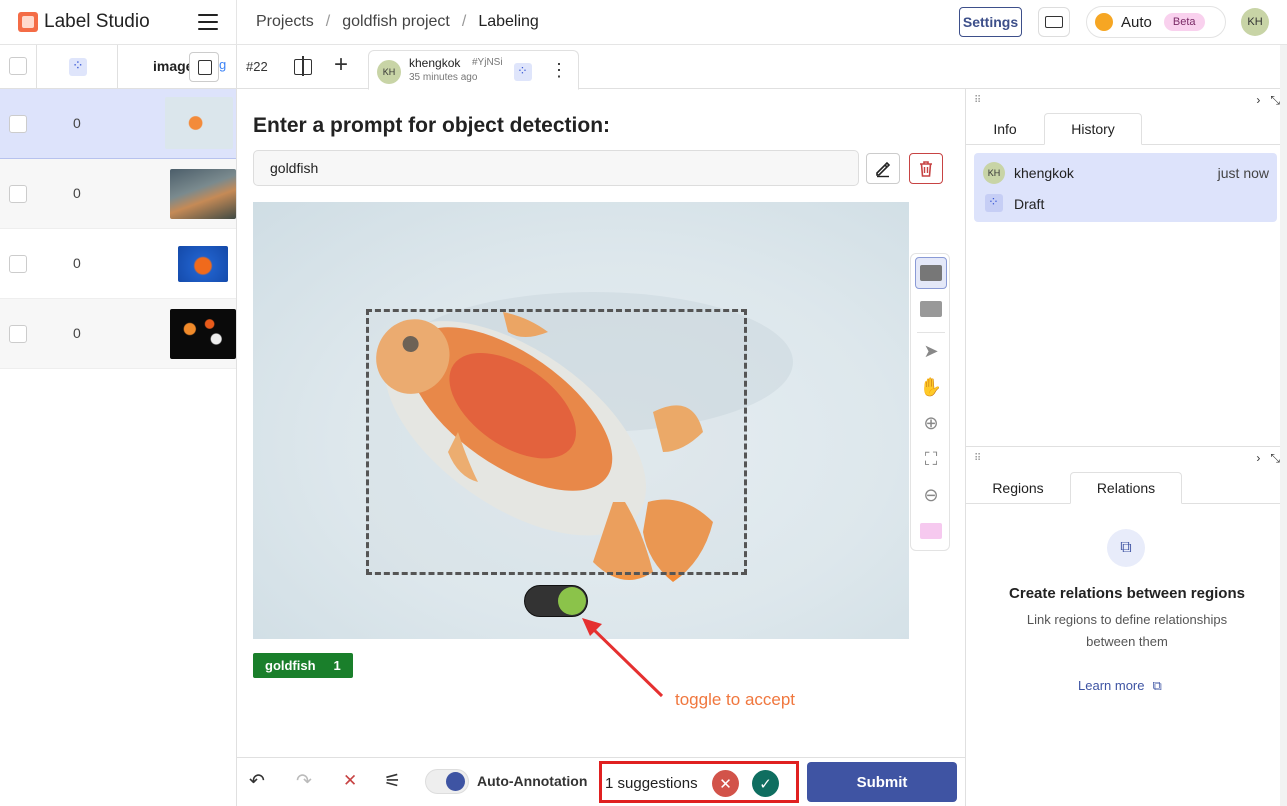 Image resolution: width=1287 pixels, height=806 pixels. I want to click on callout-text: toggle to accept, so click(735, 699).